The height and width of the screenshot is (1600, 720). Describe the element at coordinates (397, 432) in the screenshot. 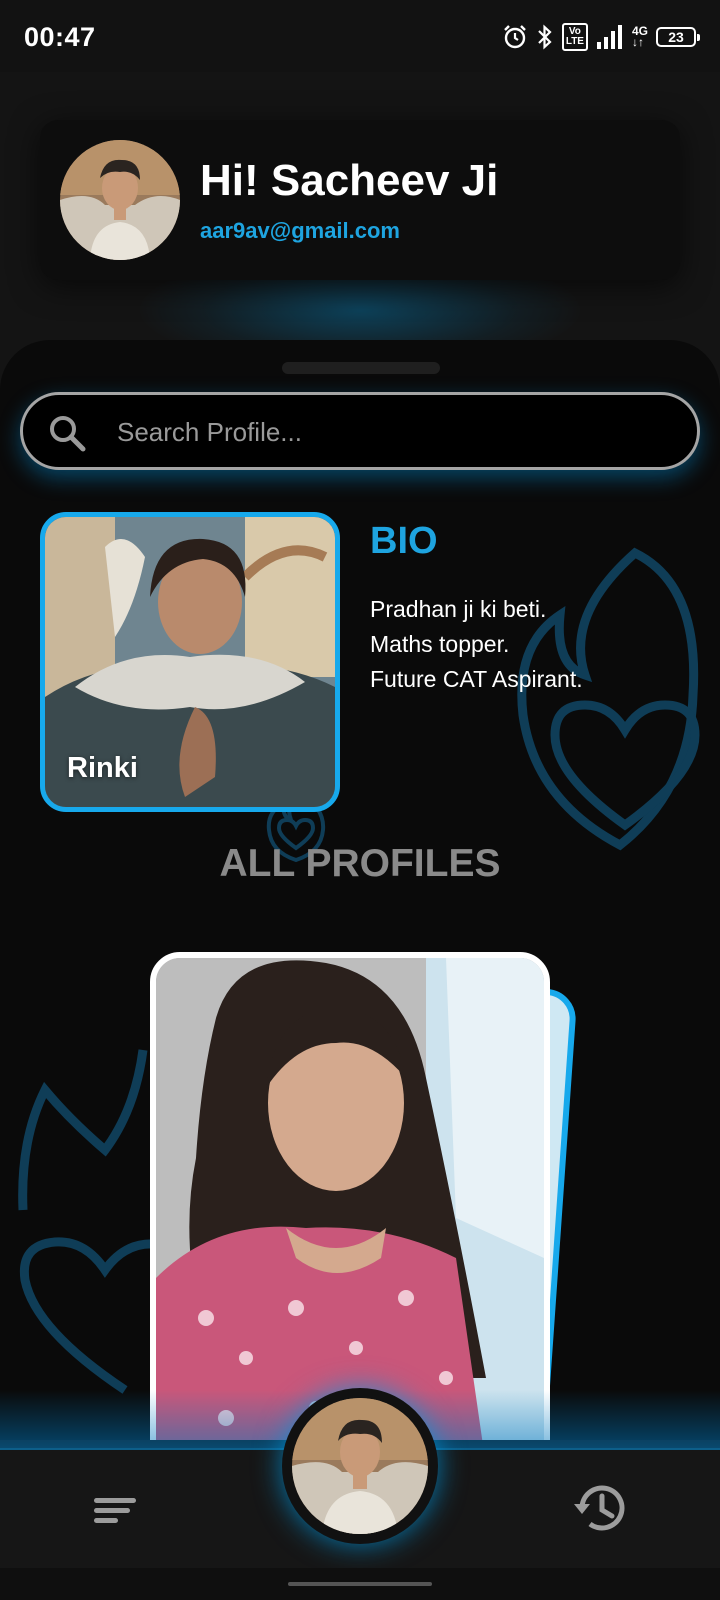

I see `search-input` at that location.